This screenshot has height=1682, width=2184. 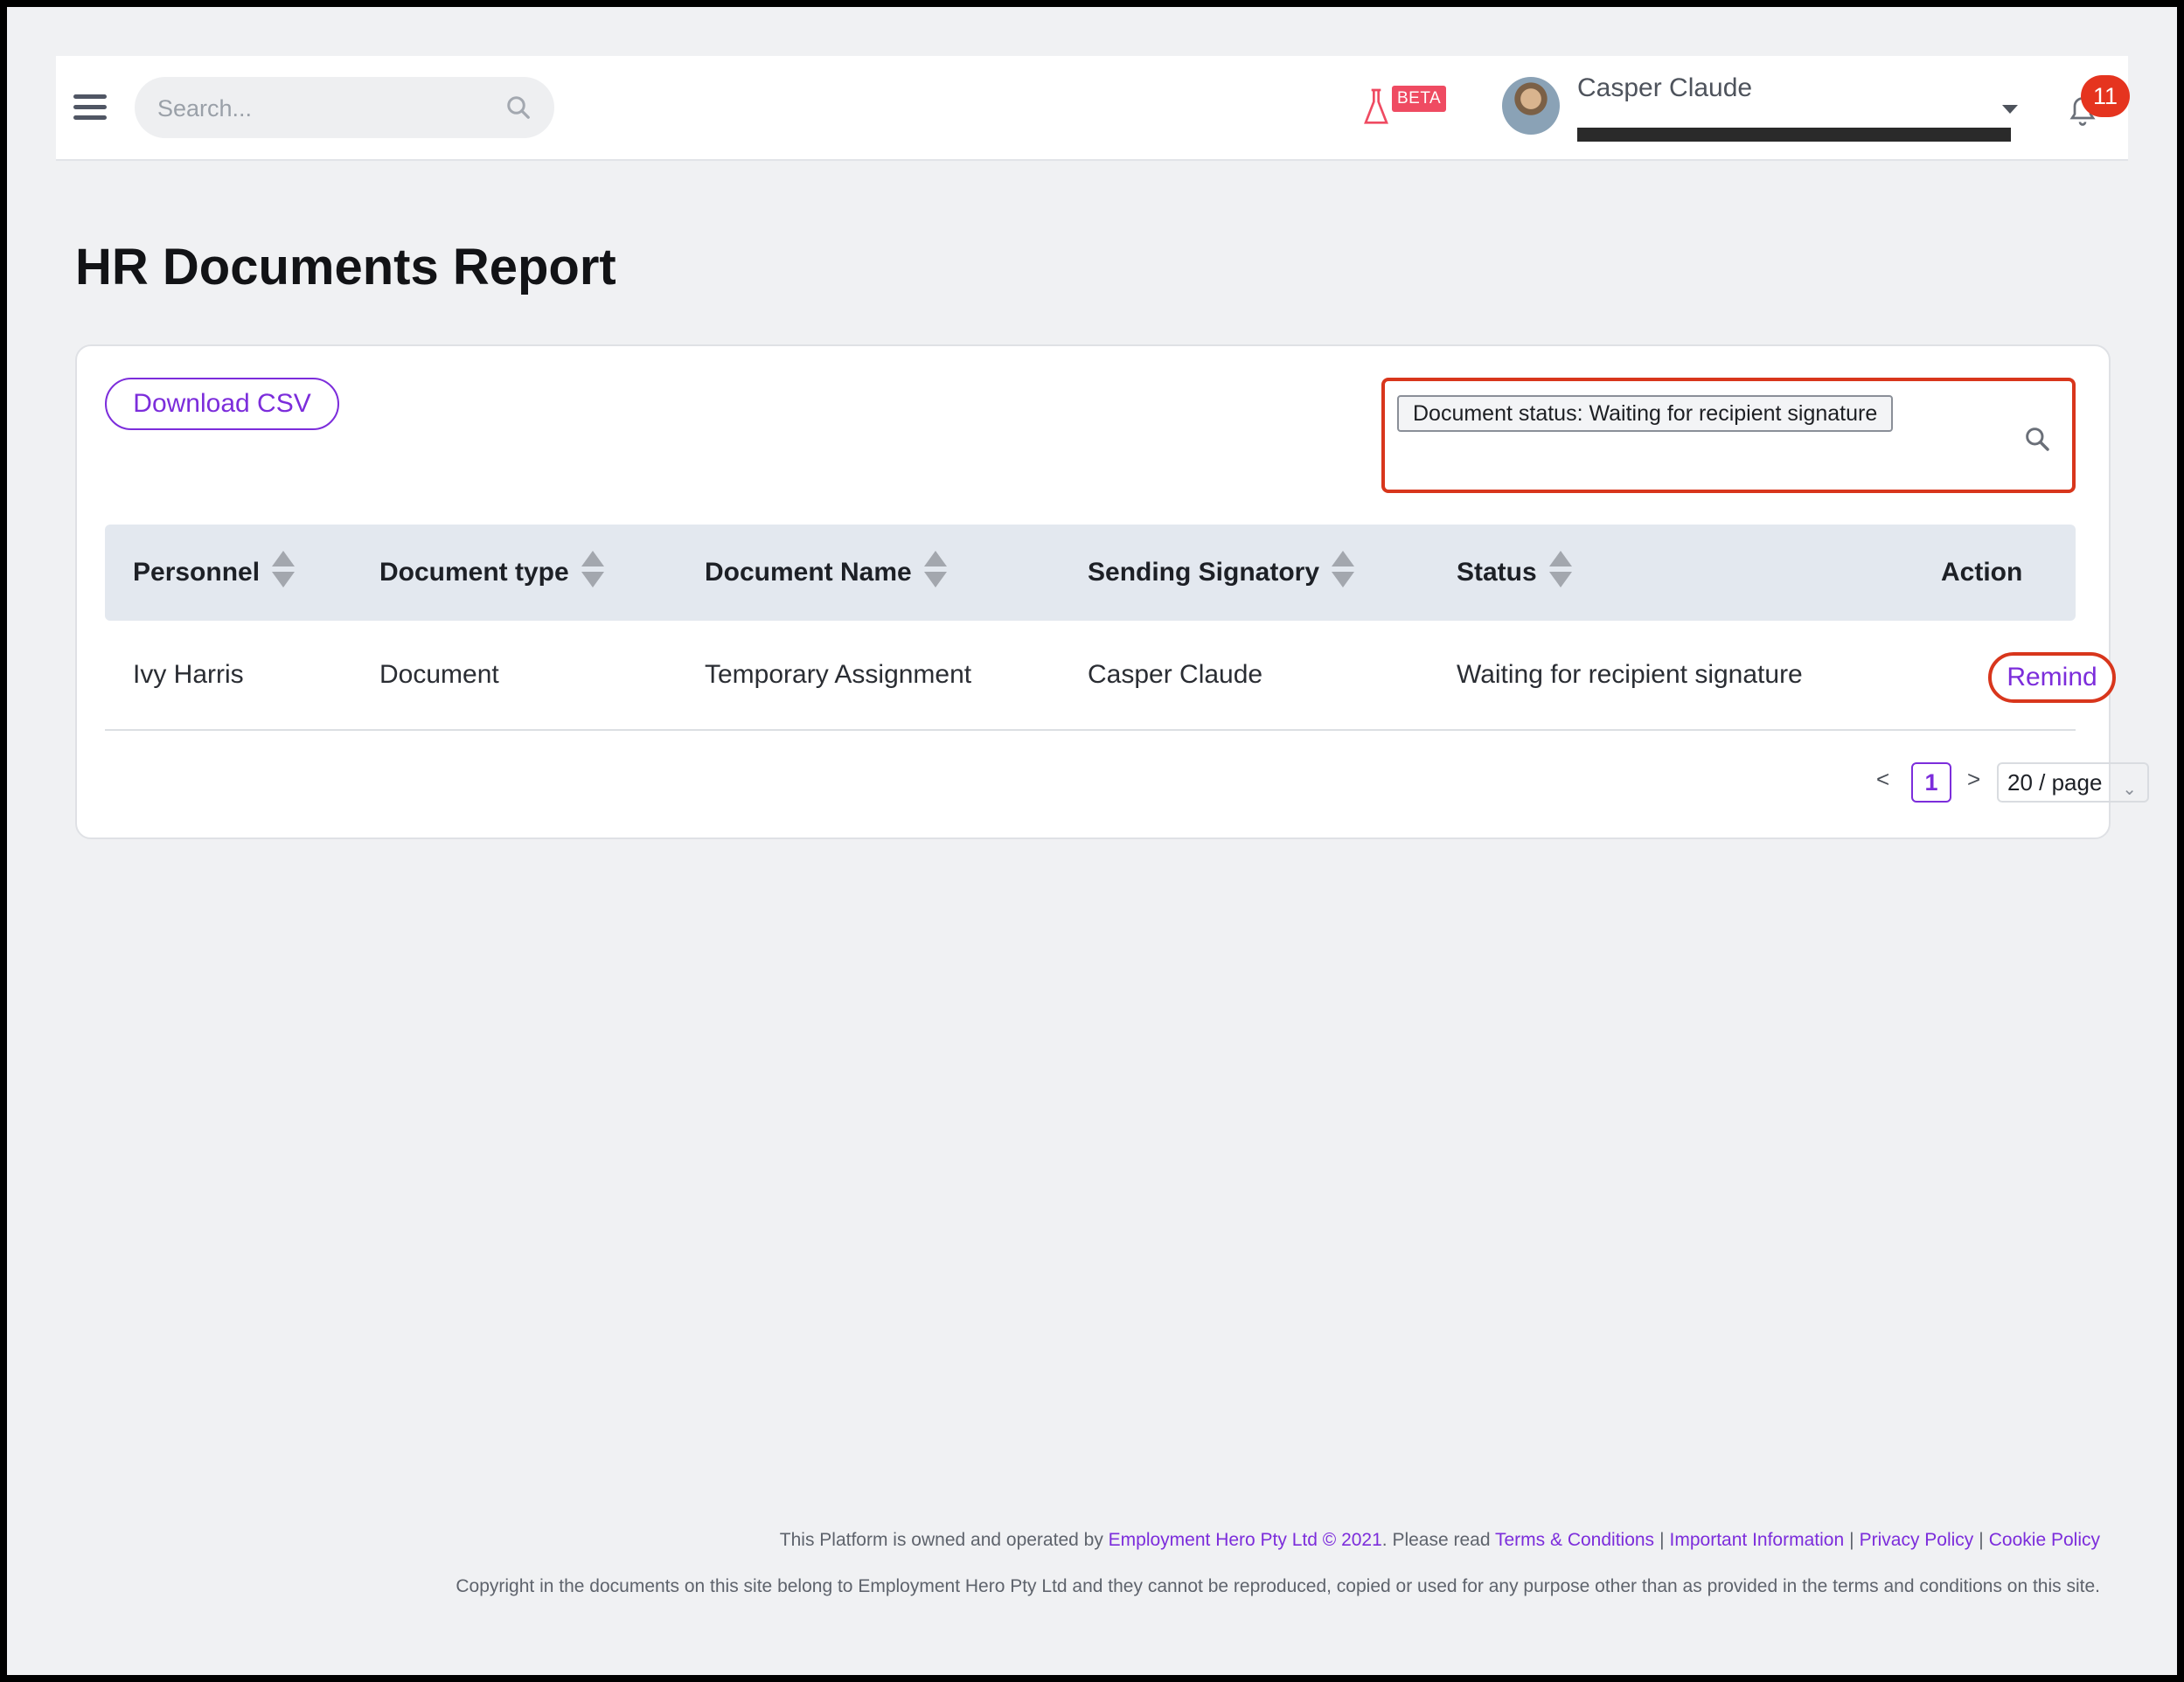 What do you see at coordinates (1917, 1540) in the screenshot?
I see `privacy-policy-link: Privacy Policy` at bounding box center [1917, 1540].